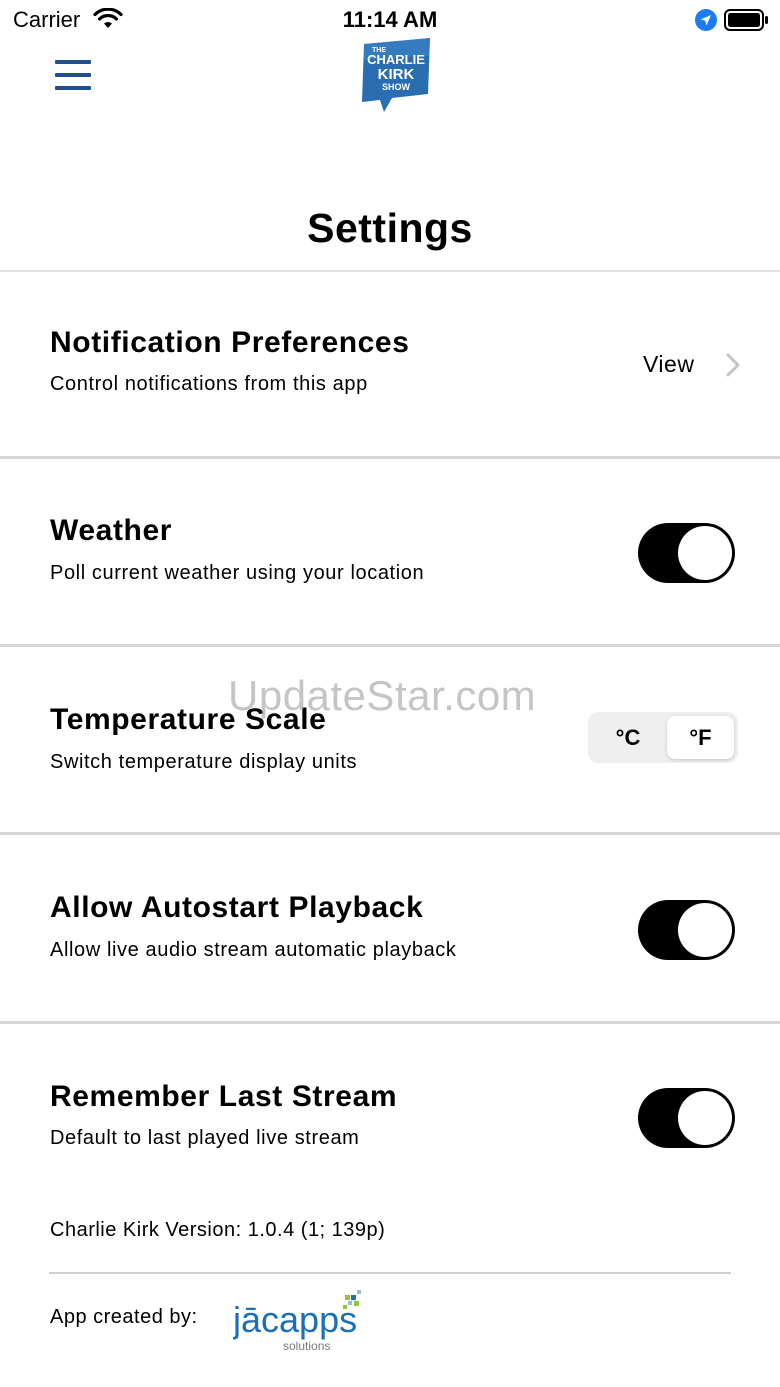  What do you see at coordinates (686, 1118) in the screenshot?
I see `remember-last-stream-toggle` at bounding box center [686, 1118].